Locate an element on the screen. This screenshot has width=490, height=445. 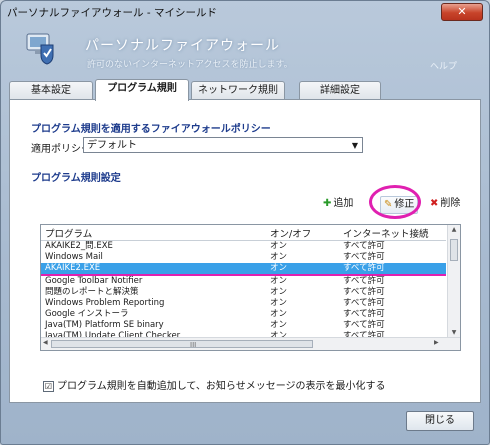
tab-basic-settings: 基本設定 is located at coordinates (51, 90).